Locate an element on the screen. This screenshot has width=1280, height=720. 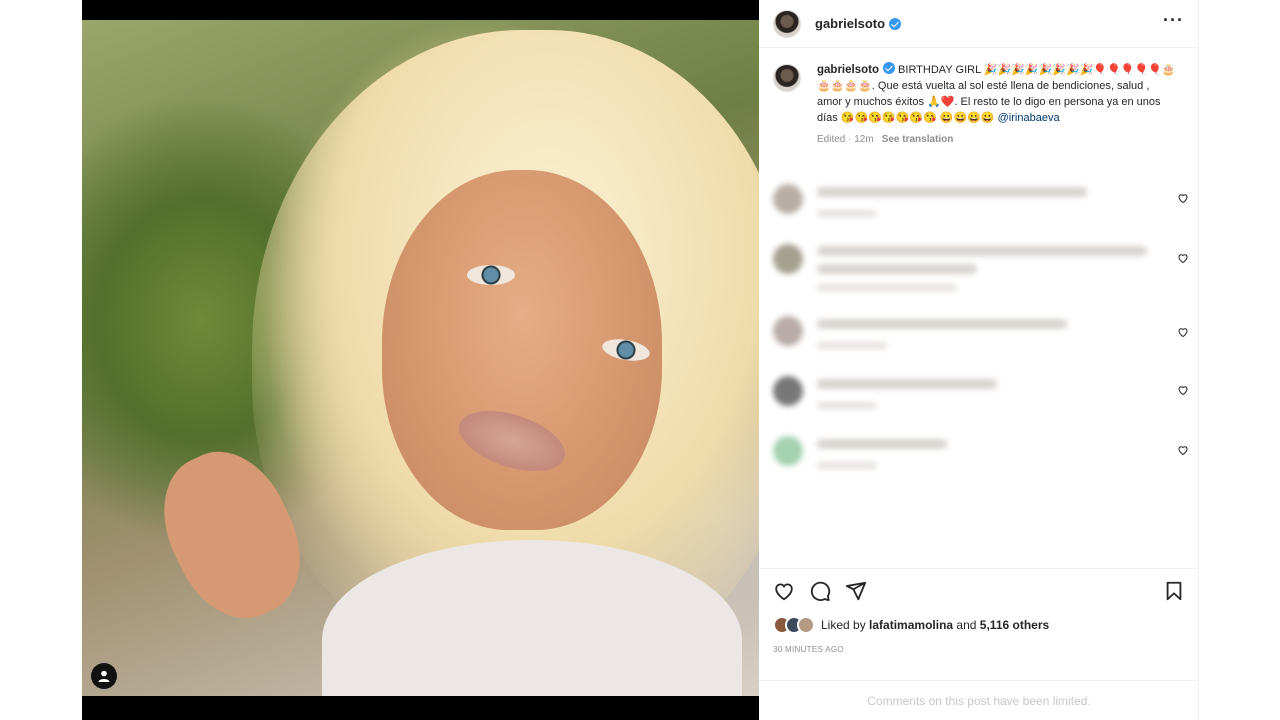
likes-summary: Liked by lafatimamolina and 5,116 others is located at coordinates (911, 625).